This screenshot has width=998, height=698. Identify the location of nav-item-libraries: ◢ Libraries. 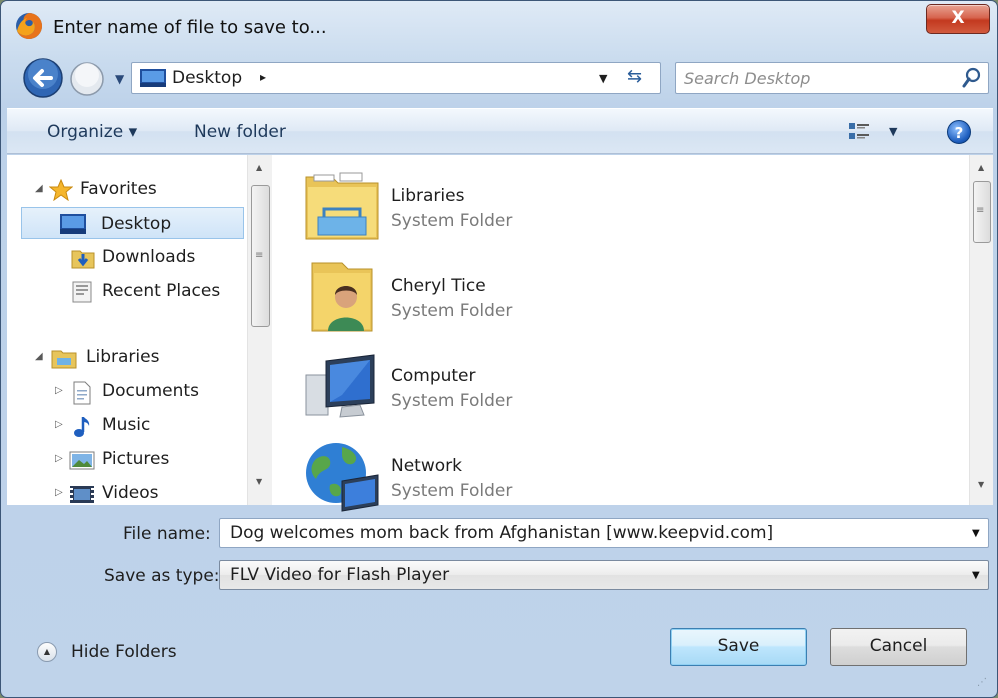
(125, 357).